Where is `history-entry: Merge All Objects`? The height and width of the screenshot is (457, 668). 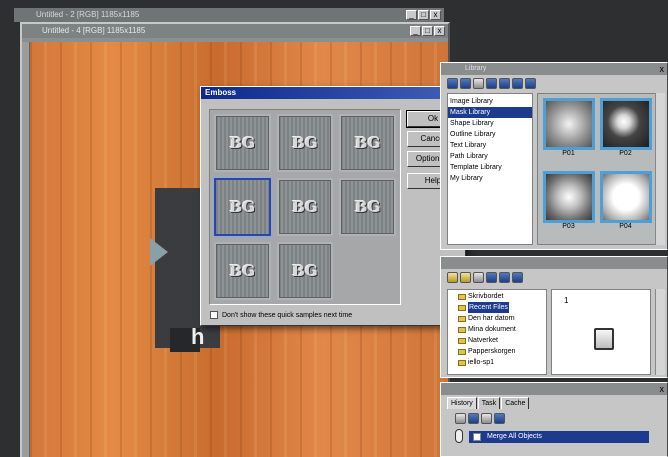
history-entry: Merge All Objects is located at coordinates (559, 437).